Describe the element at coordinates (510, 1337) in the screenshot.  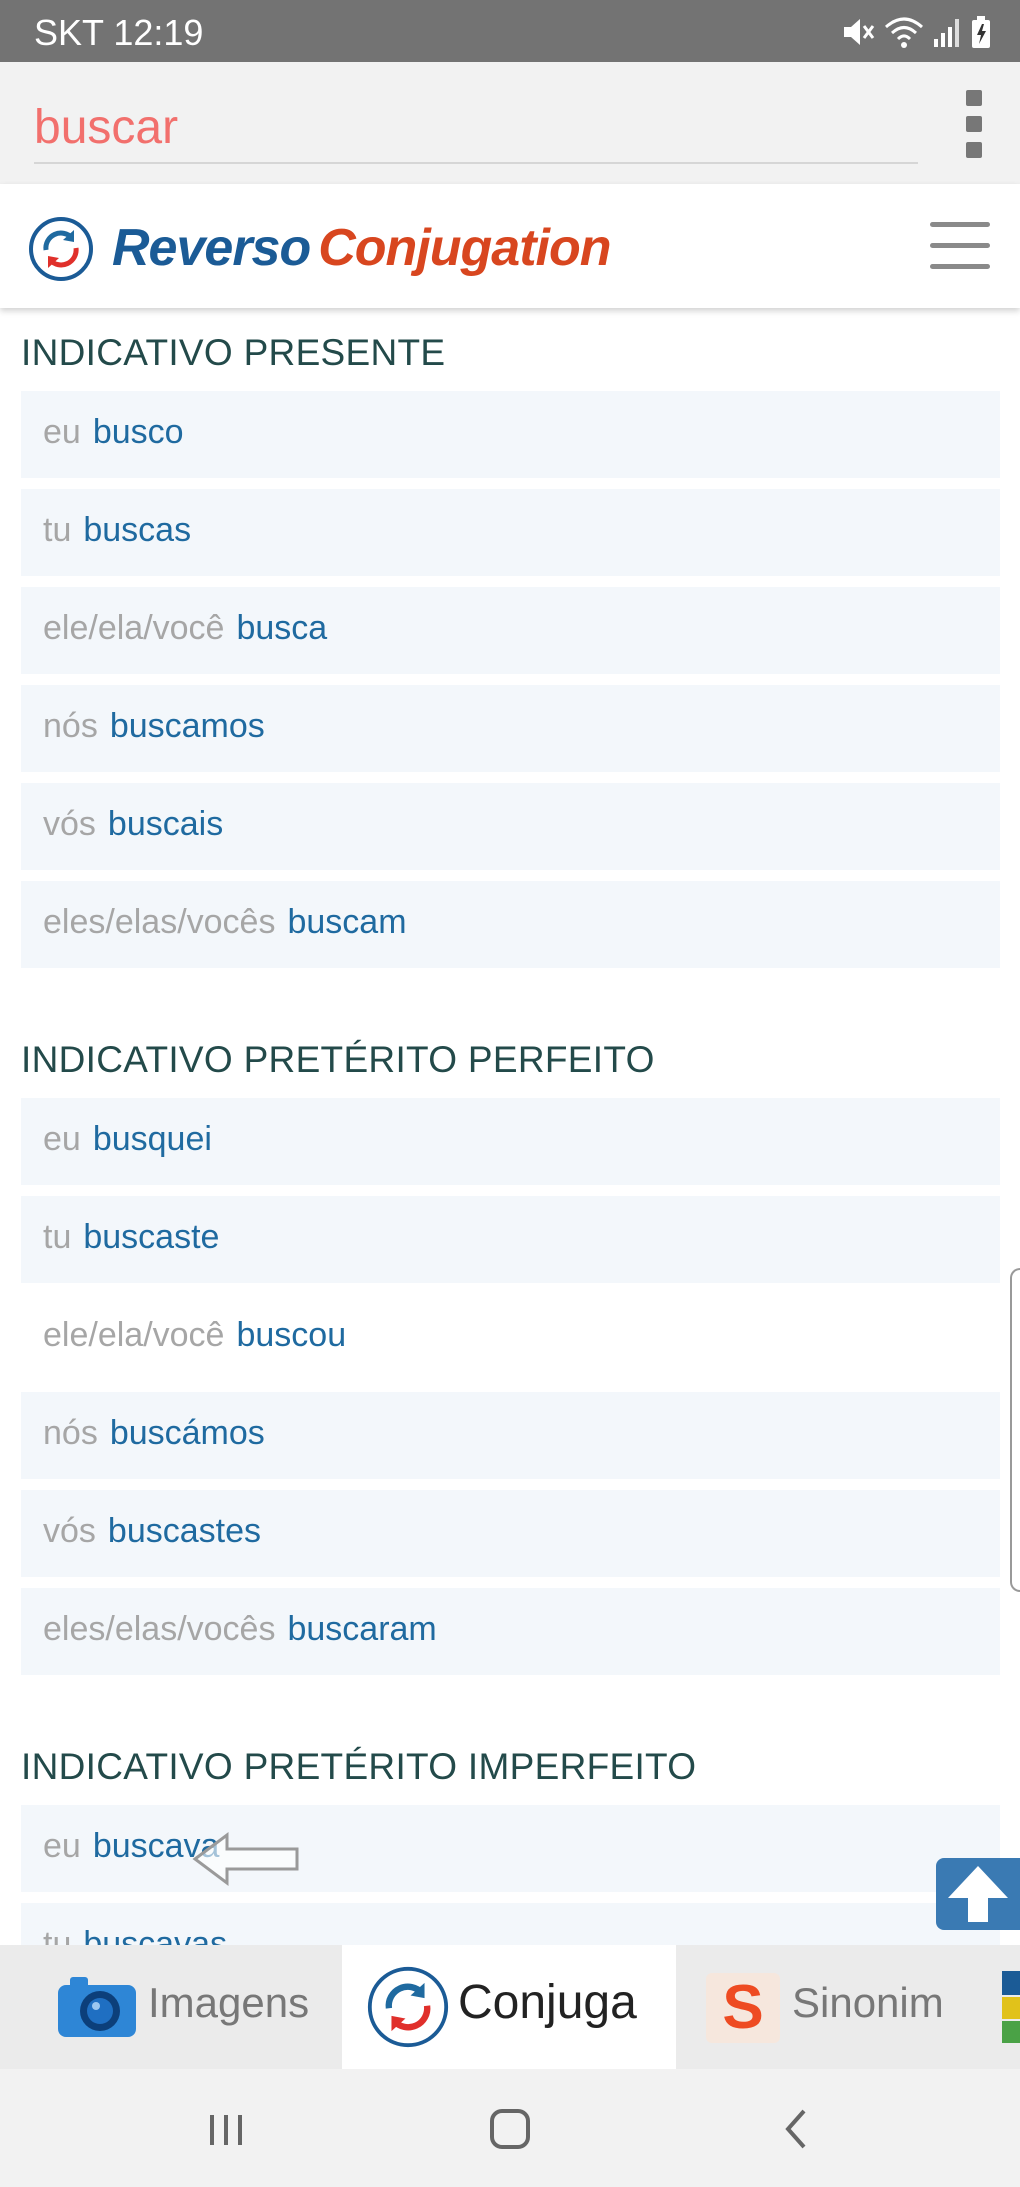
I see `conjugation-row: ele/ela/você buscou` at that location.